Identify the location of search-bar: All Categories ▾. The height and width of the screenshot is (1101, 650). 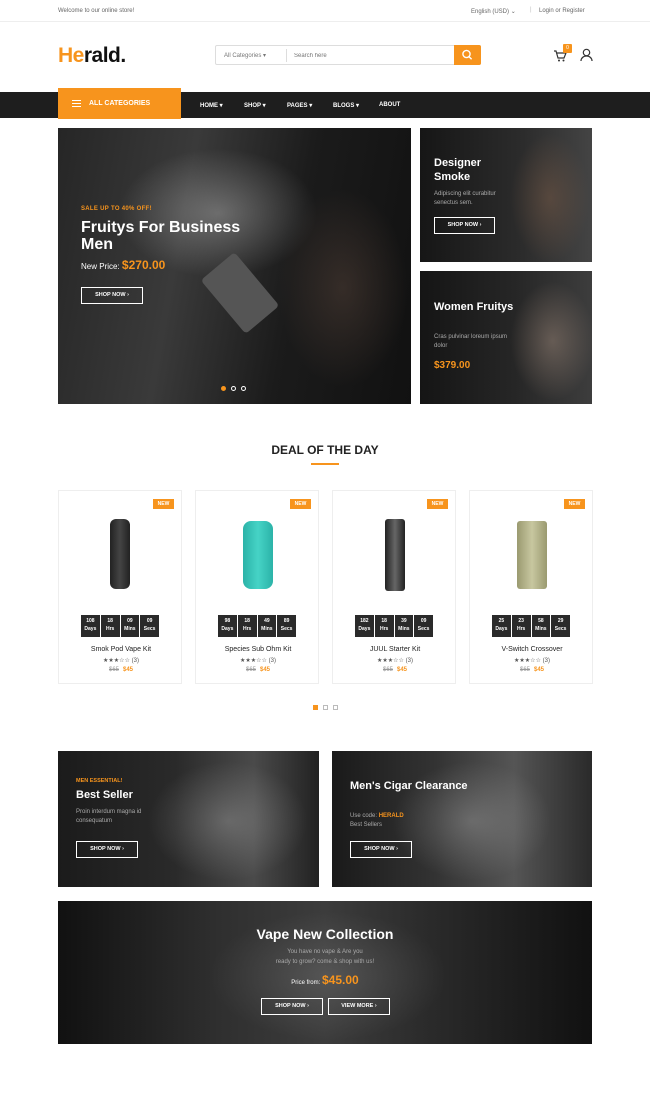
(348, 55).